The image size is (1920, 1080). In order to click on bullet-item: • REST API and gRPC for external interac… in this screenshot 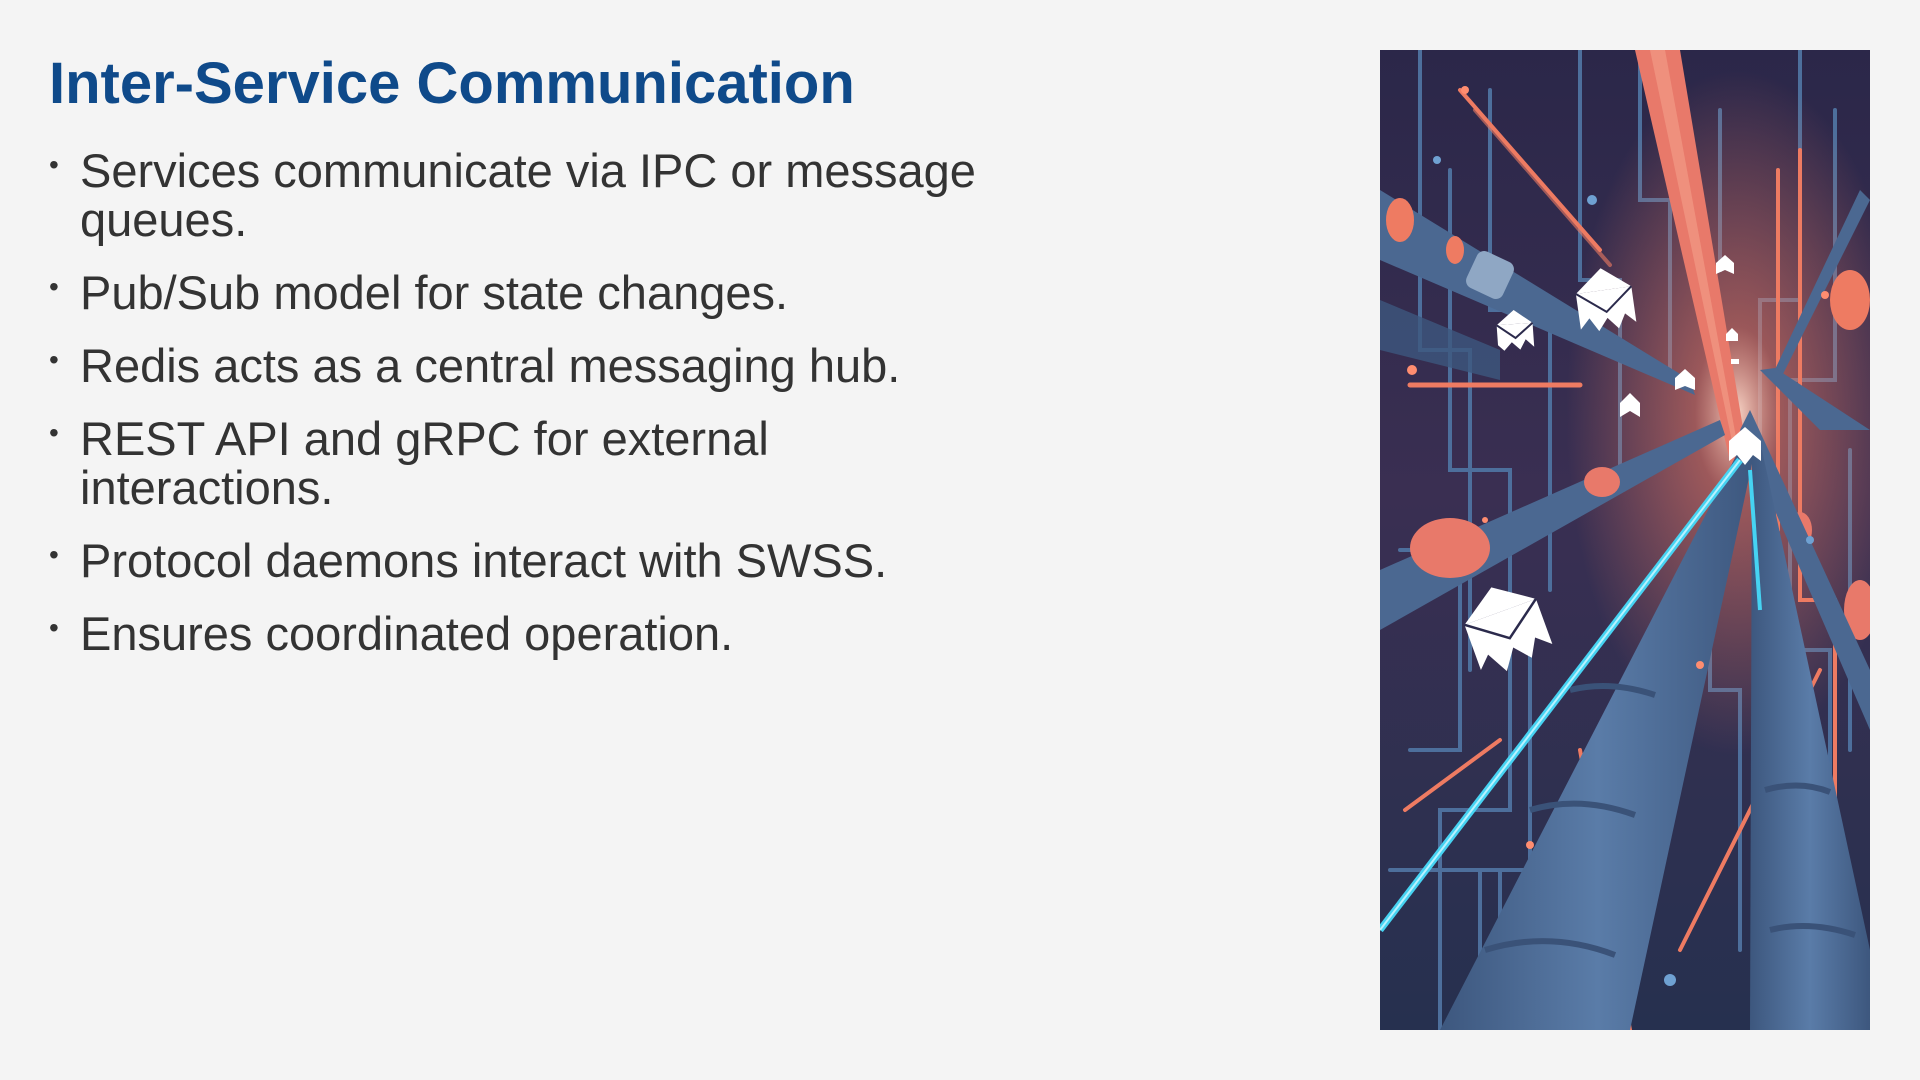, I will do `click(539, 463)`.